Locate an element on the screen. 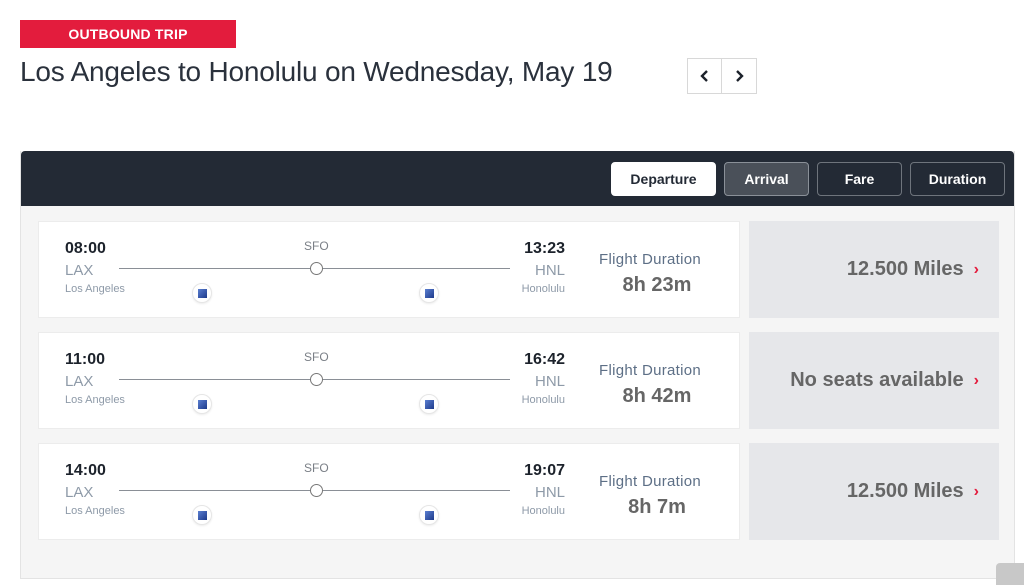 The image size is (1024, 585). sort-departure-button: Departure is located at coordinates (663, 178).